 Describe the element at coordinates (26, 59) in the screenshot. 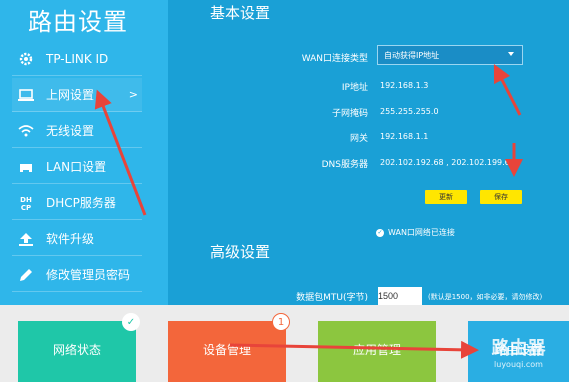

I see `gear-icon` at that location.